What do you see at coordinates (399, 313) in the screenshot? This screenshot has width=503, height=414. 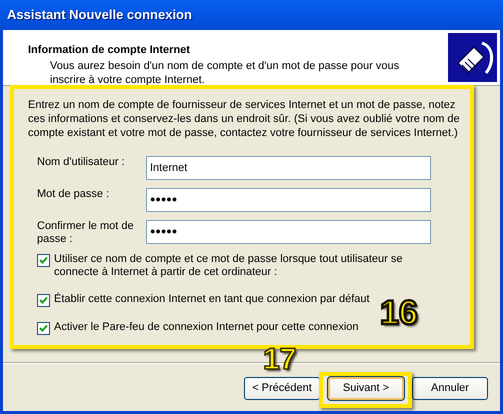 I see `step-number: 16` at bounding box center [399, 313].